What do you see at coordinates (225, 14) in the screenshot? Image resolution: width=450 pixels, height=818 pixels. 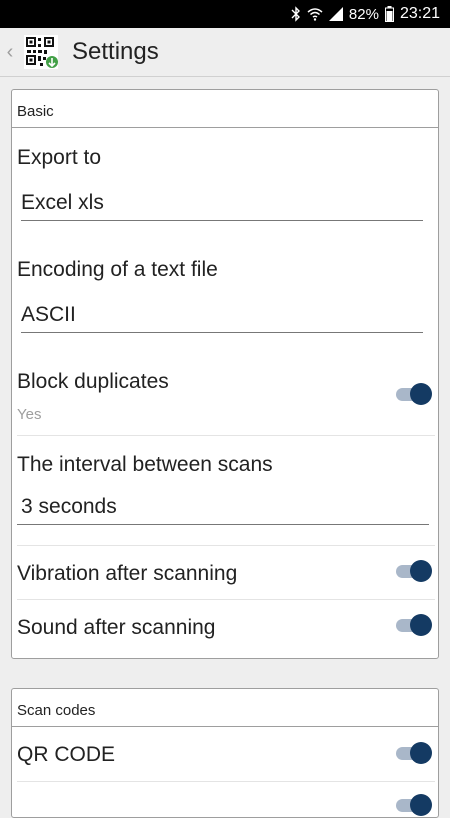 I see `status-bar: 82% 23:21` at bounding box center [225, 14].